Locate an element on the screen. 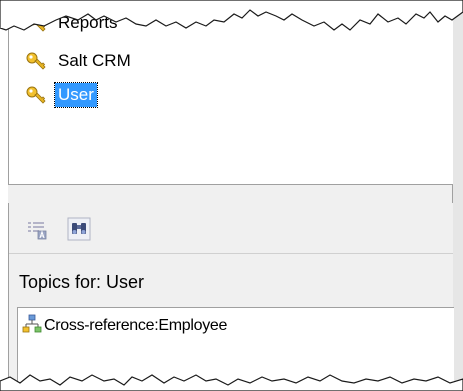 The height and width of the screenshot is (391, 463). list-item: Cross-reference:Employee is located at coordinates (124, 326).